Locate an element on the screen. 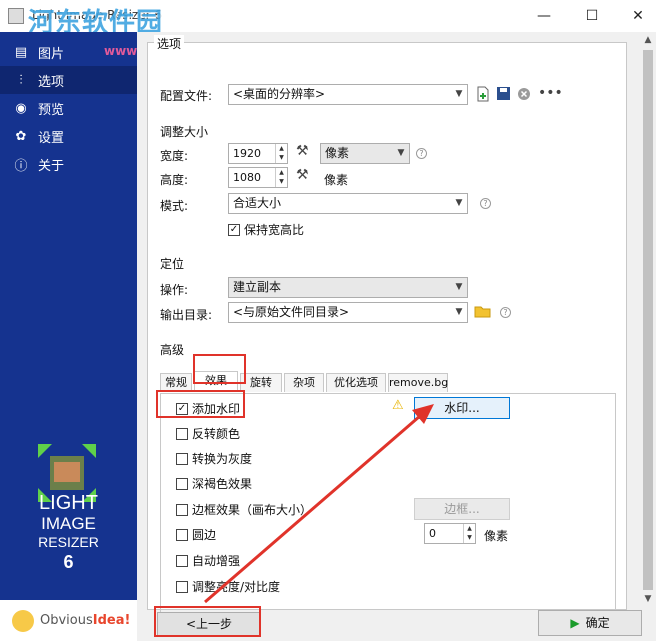 This screenshot has width=656, height=641. round-corners-value: 0 is located at coordinates (432, 533).